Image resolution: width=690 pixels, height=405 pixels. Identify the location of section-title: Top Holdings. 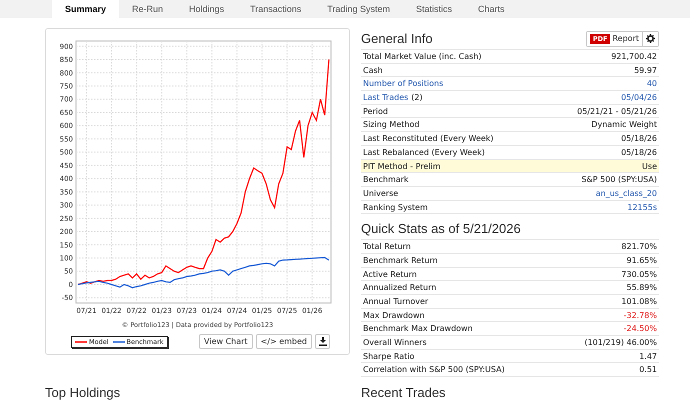
(83, 392).